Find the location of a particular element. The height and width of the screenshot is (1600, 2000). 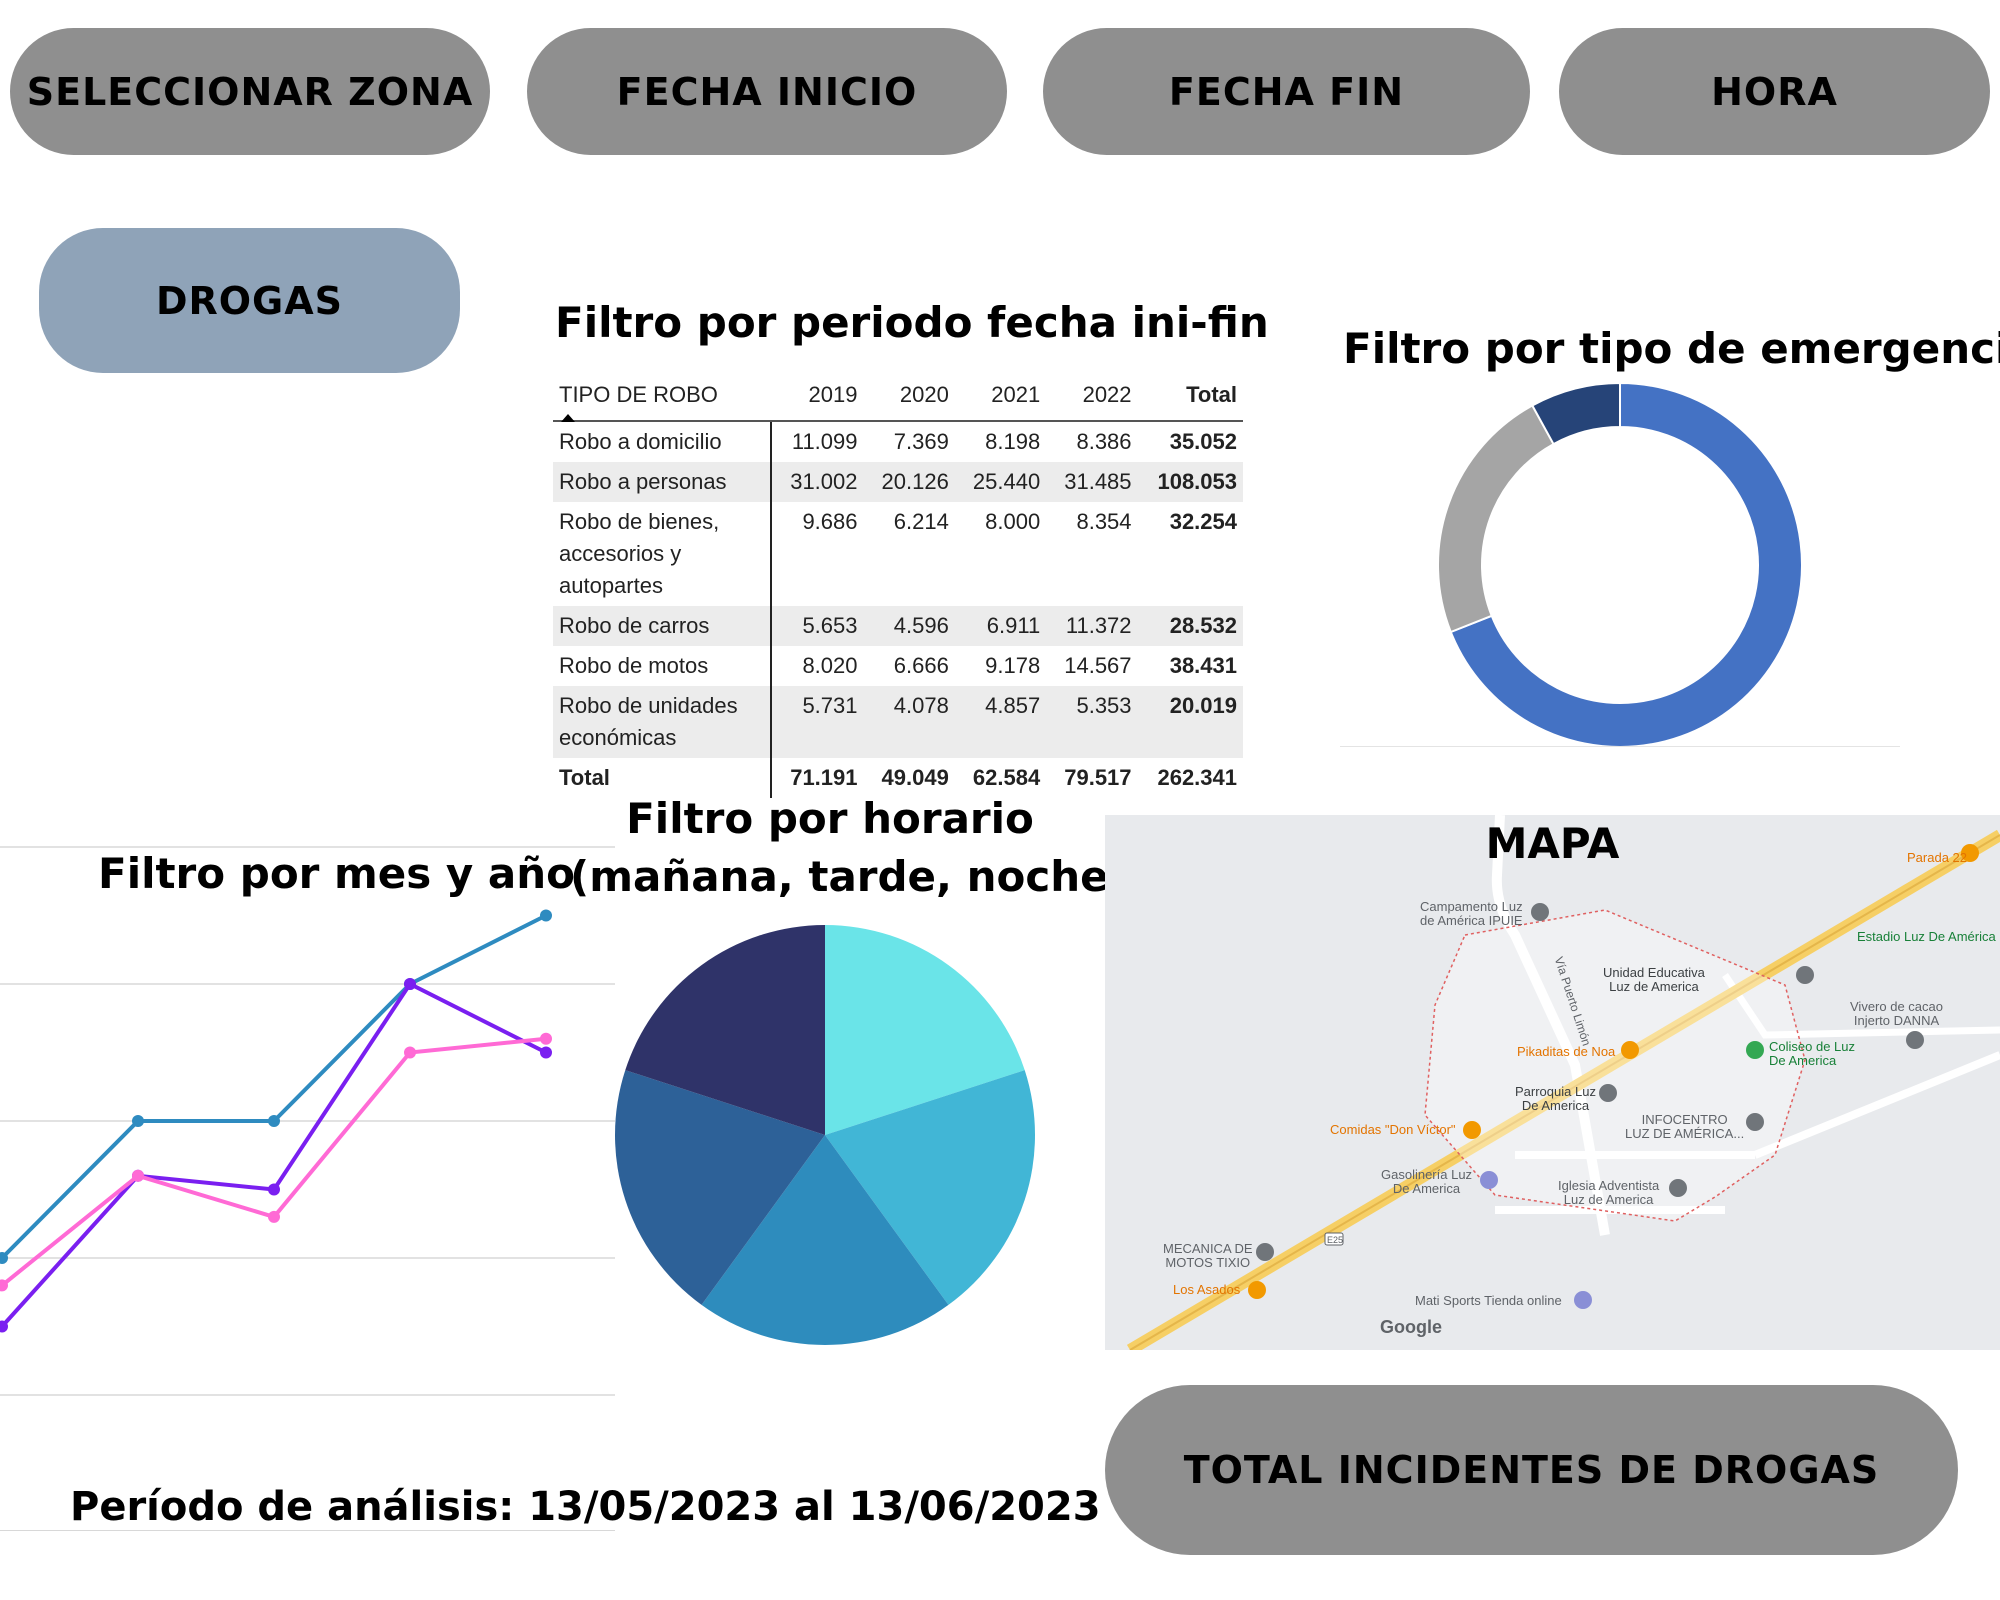

map-label-comidas: Comidas "Don Víctor" is located at coordinates (1393, 1130).